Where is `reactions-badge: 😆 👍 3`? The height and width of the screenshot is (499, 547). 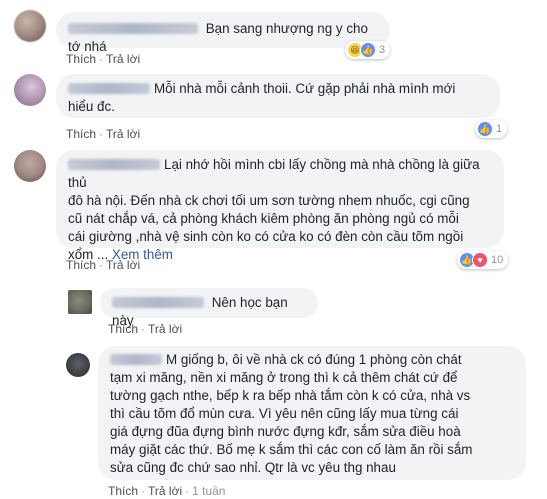 reactions-badge: 😆 👍 3 is located at coordinates (368, 50).